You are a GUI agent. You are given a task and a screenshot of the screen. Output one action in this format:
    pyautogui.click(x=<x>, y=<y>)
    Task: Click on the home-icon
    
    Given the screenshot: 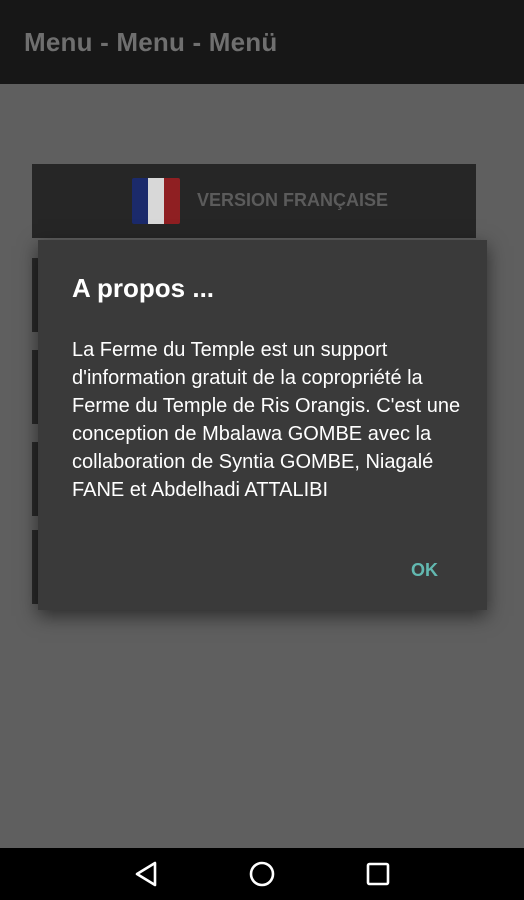 What is the action you would take?
    pyautogui.click(x=262, y=874)
    